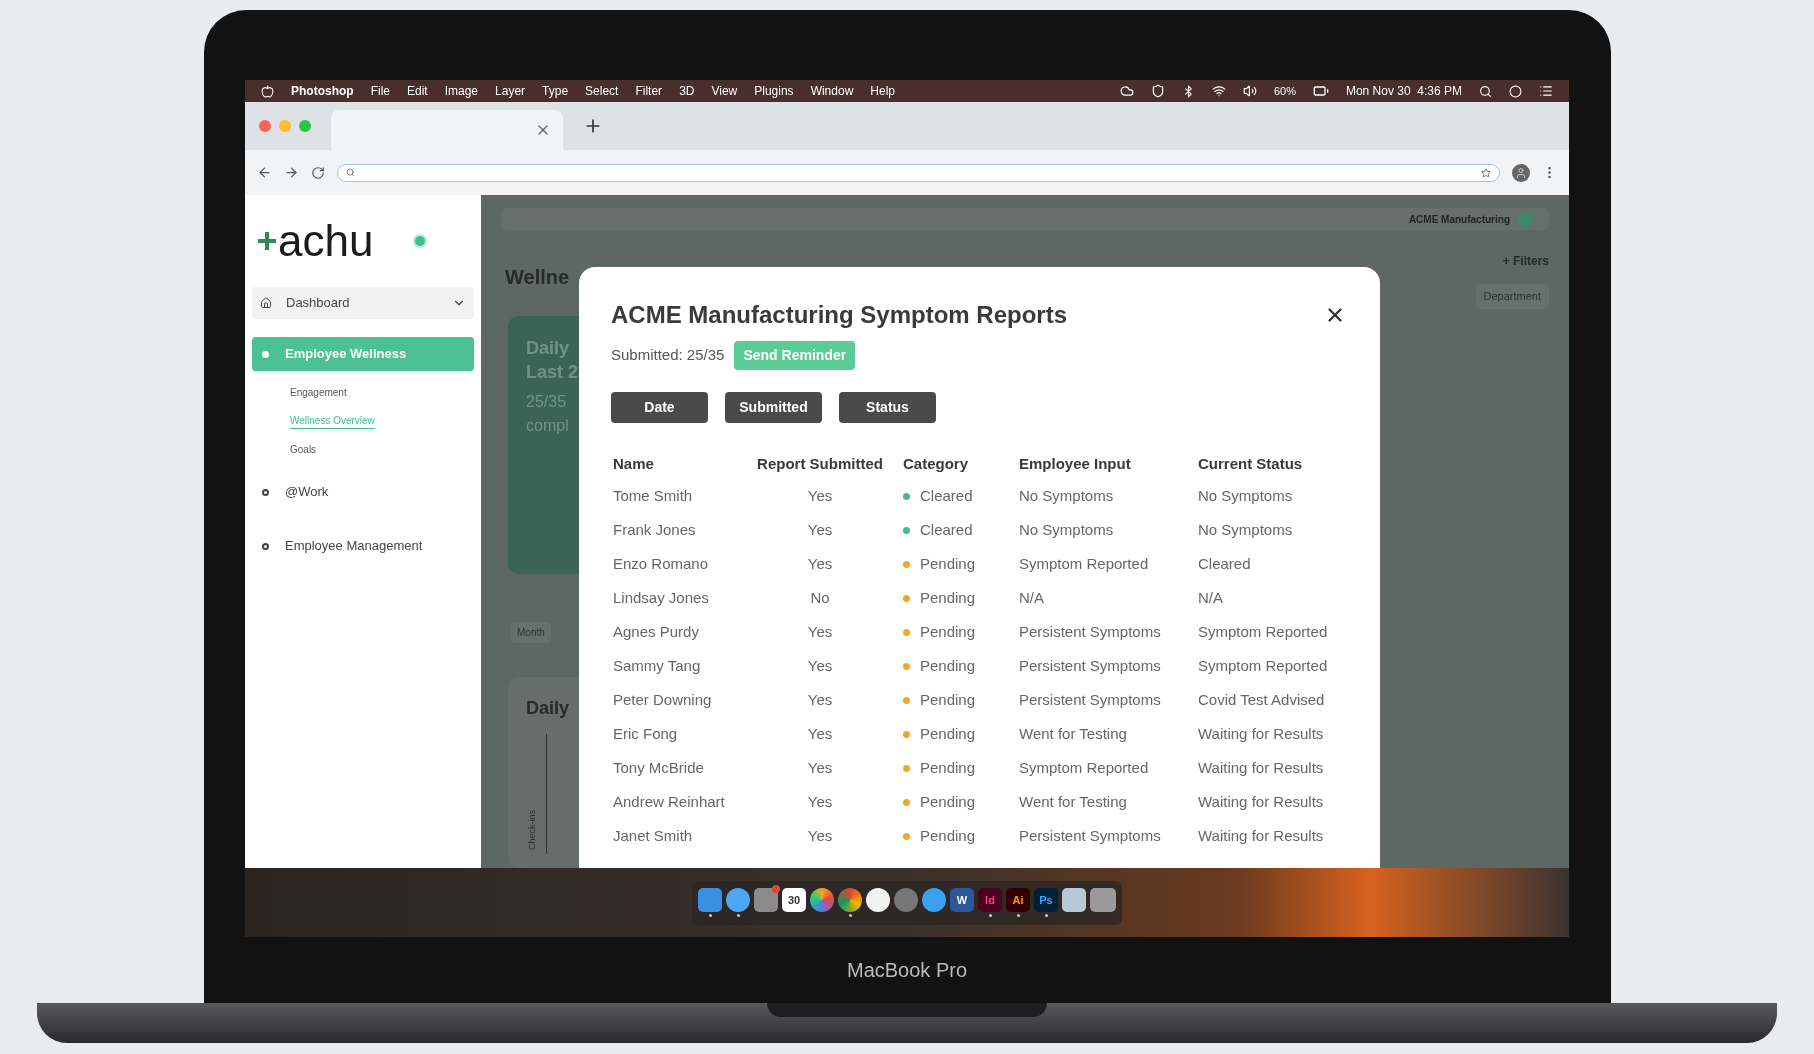 The height and width of the screenshot is (1054, 1814). I want to click on volume-icon, so click(1249, 91).